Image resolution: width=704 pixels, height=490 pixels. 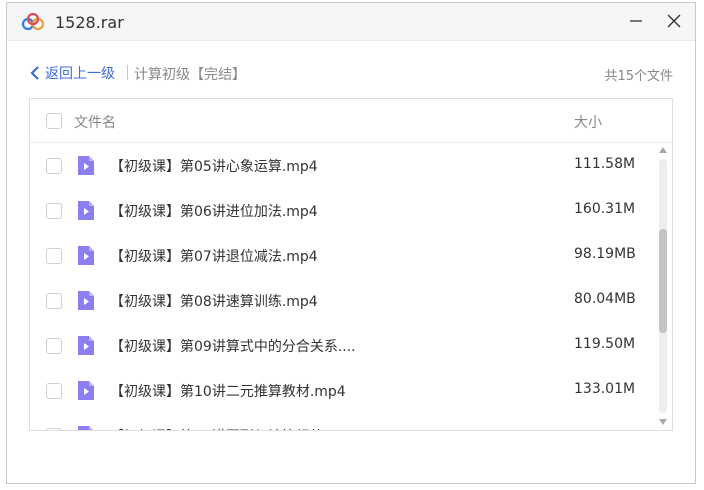 What do you see at coordinates (605, 299) in the screenshot?
I see `file-size: 80.04MB` at bounding box center [605, 299].